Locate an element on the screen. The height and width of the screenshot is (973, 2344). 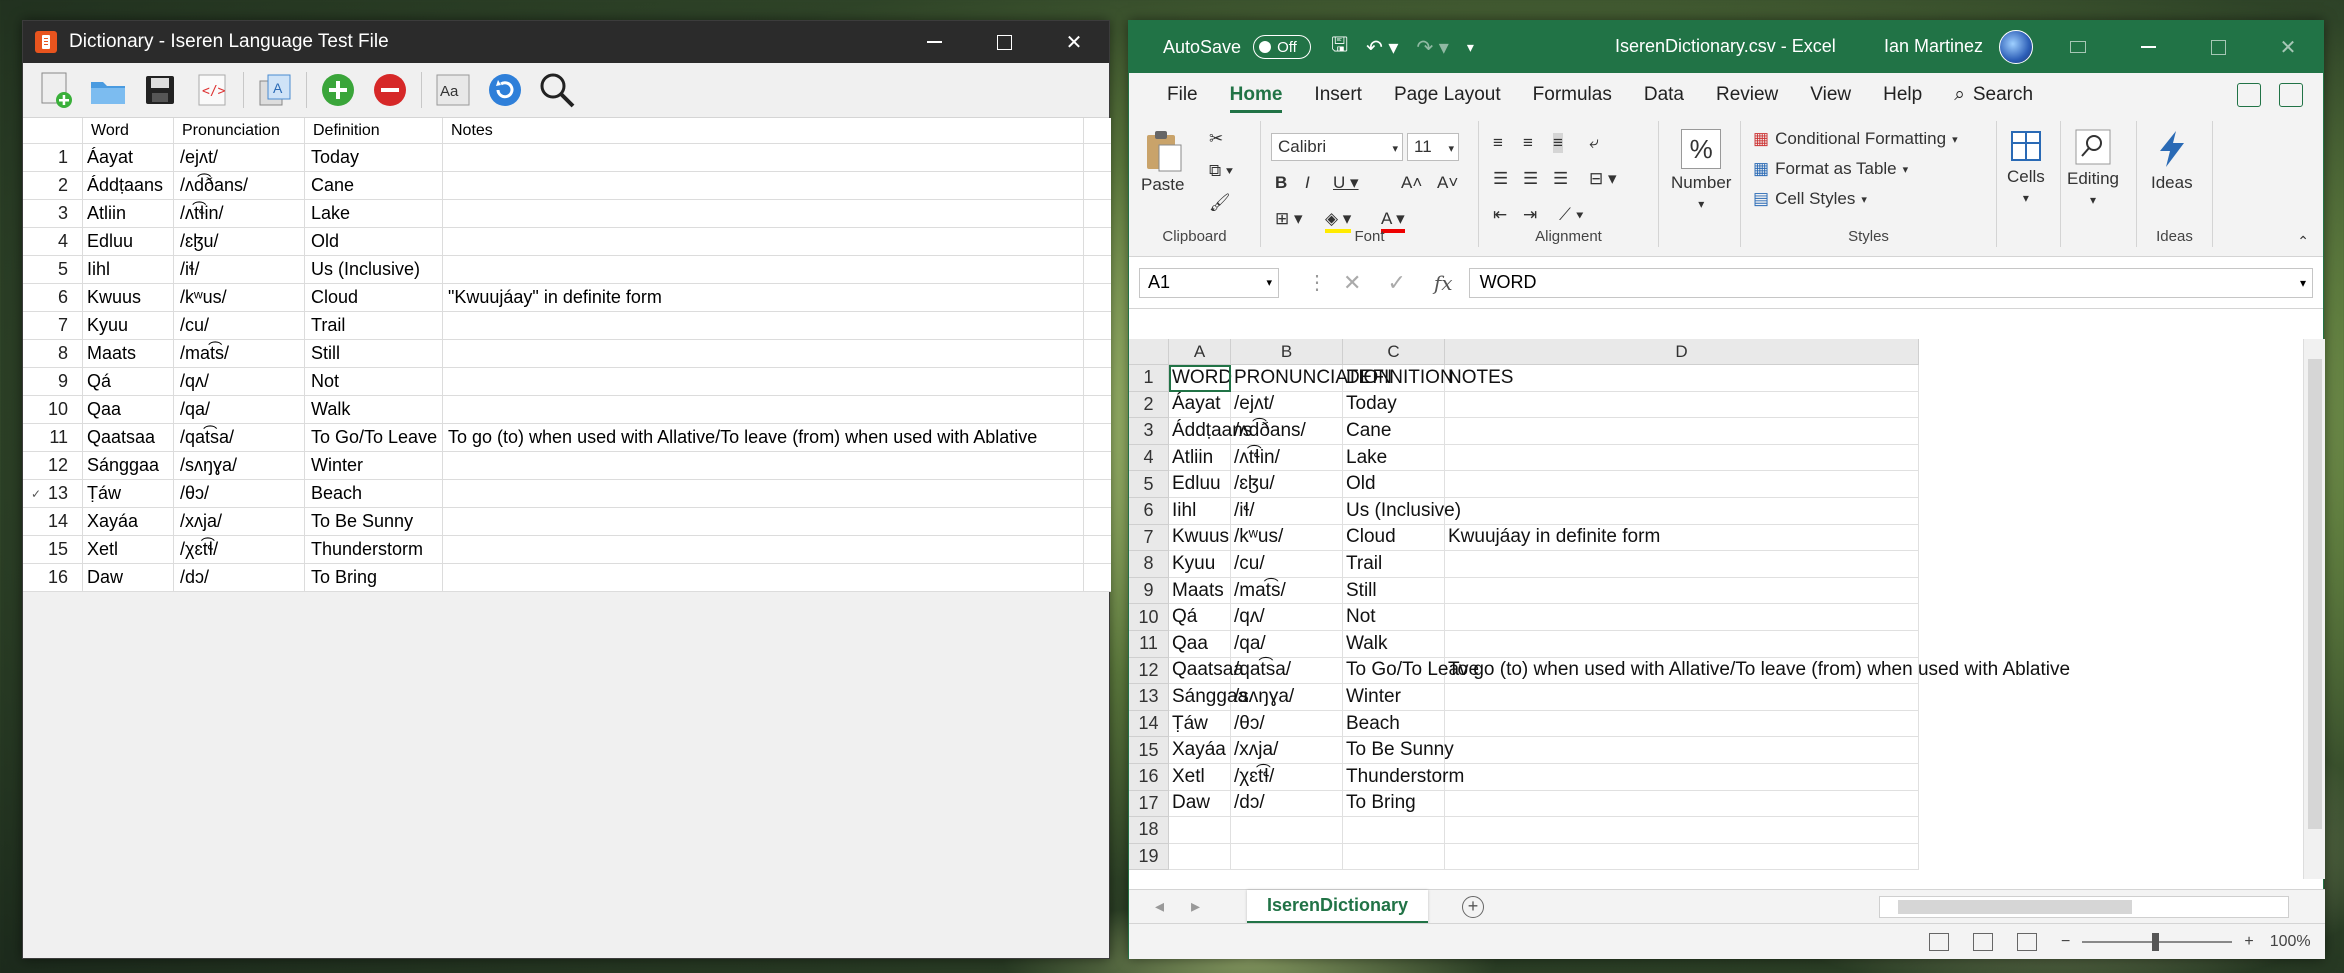
row-header: 4 is located at coordinates (1149, 458).